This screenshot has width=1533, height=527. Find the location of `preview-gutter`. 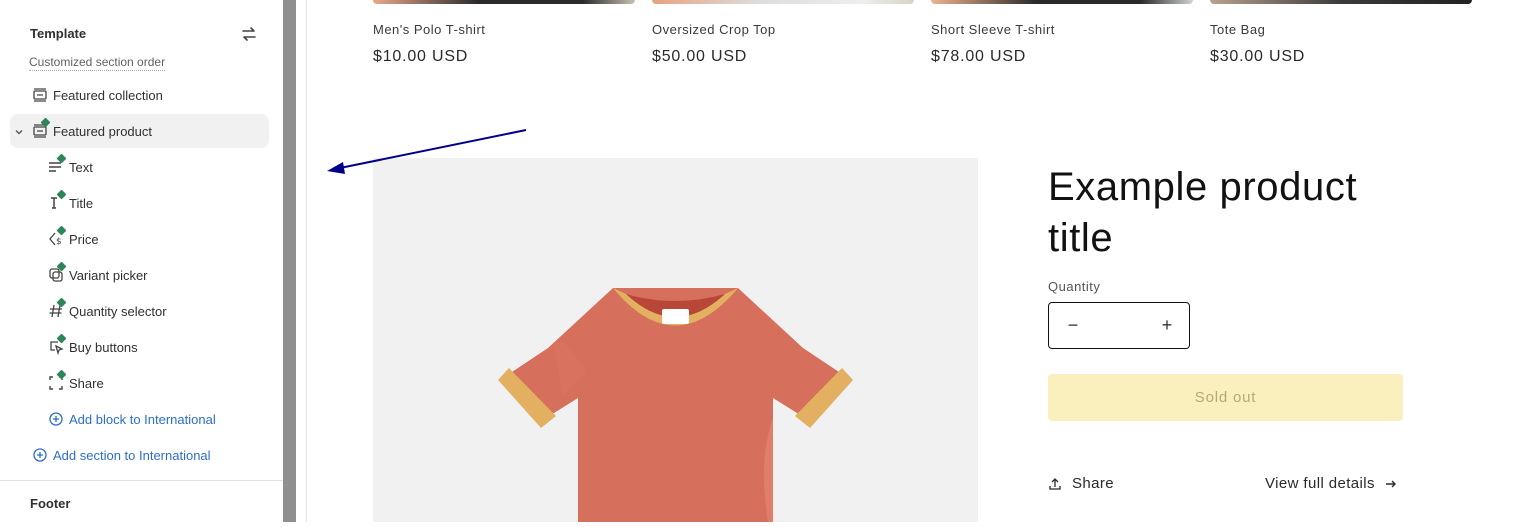

preview-gutter is located at coordinates (301, 261).